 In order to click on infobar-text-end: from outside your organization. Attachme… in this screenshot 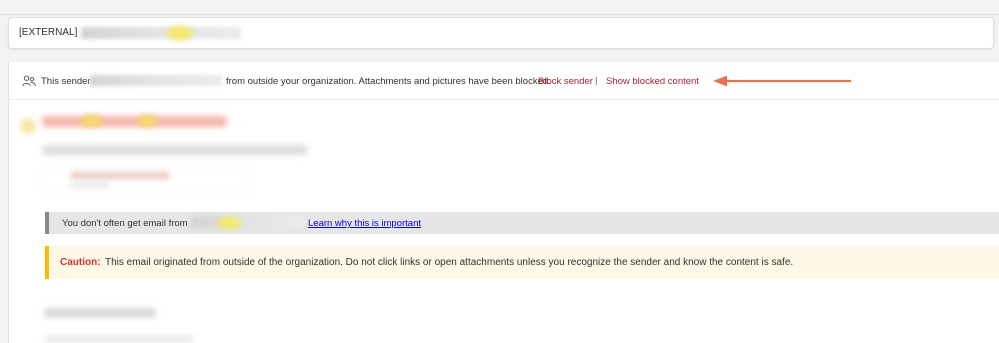, I will do `click(388, 81)`.